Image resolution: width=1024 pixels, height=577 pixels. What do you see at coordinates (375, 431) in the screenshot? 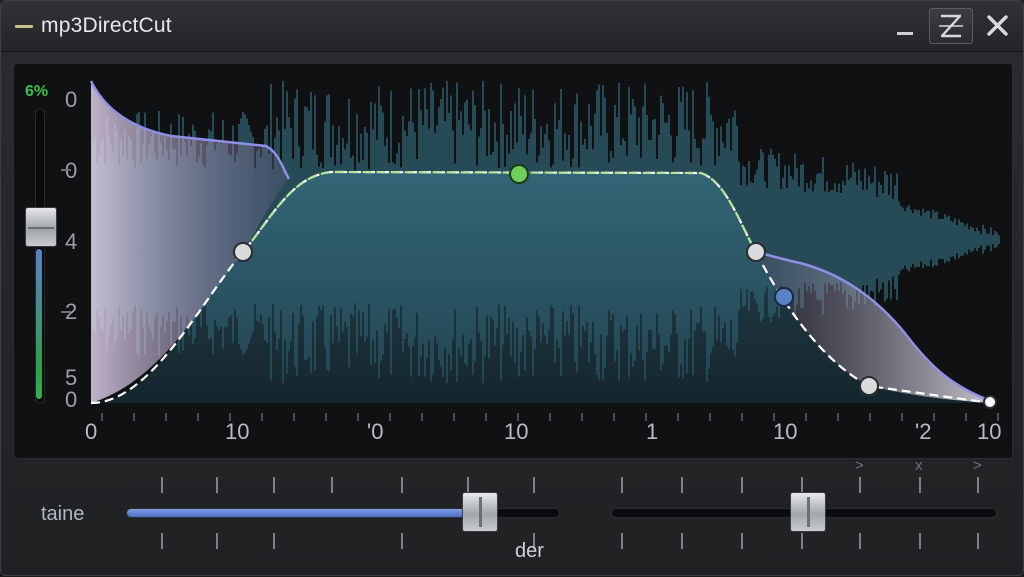
I see `time-label: '0` at bounding box center [375, 431].